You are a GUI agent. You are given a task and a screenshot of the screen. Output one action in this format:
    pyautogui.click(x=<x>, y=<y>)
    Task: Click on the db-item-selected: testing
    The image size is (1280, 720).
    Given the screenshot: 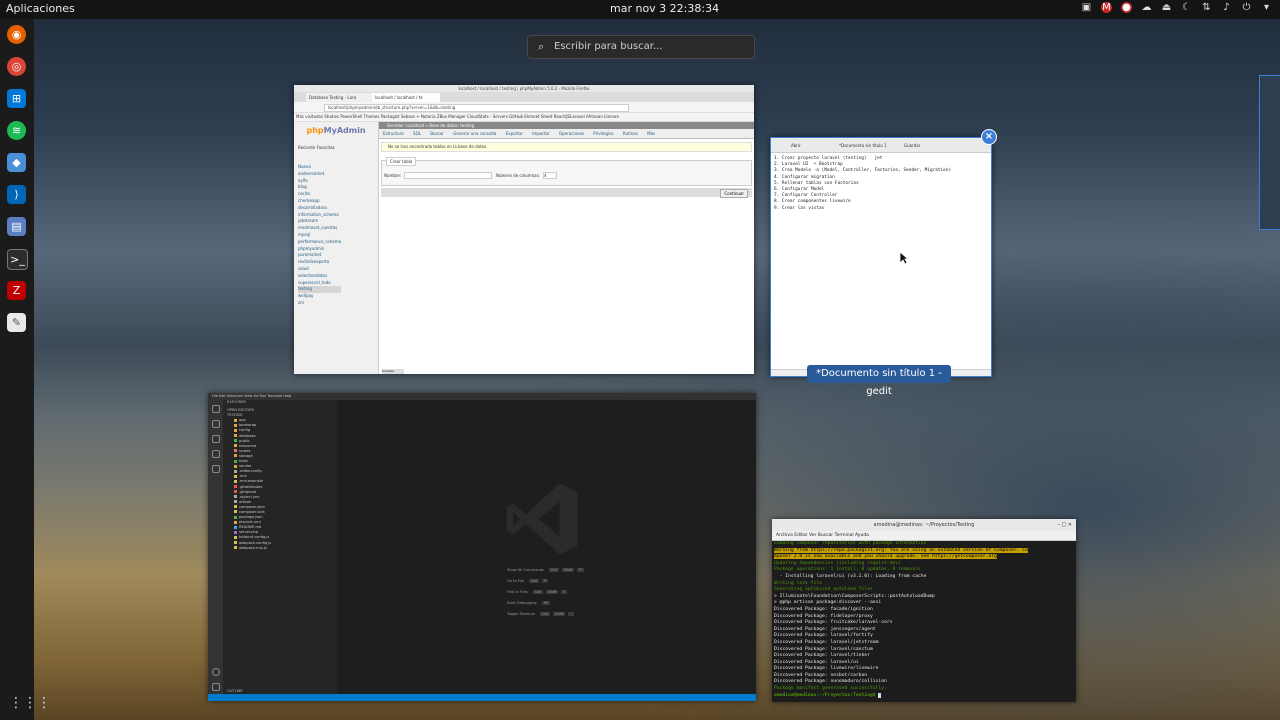 What is the action you would take?
    pyautogui.click(x=320, y=290)
    